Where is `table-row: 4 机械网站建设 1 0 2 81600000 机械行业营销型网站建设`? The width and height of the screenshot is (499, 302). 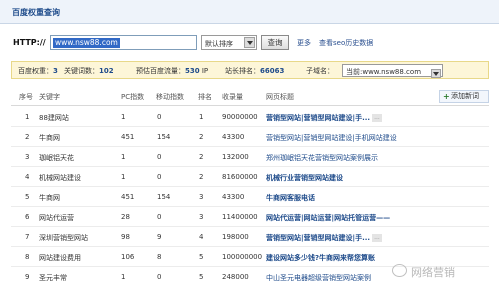 table-row: 4 机械网站建设 1 0 2 81600000 机械行业营销型网站建设 is located at coordinates (250, 177).